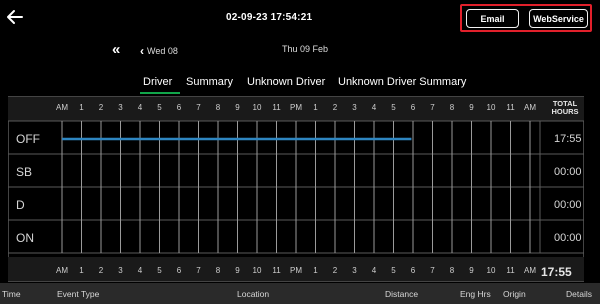  I want to click on col-origin: Origin, so click(514, 294).